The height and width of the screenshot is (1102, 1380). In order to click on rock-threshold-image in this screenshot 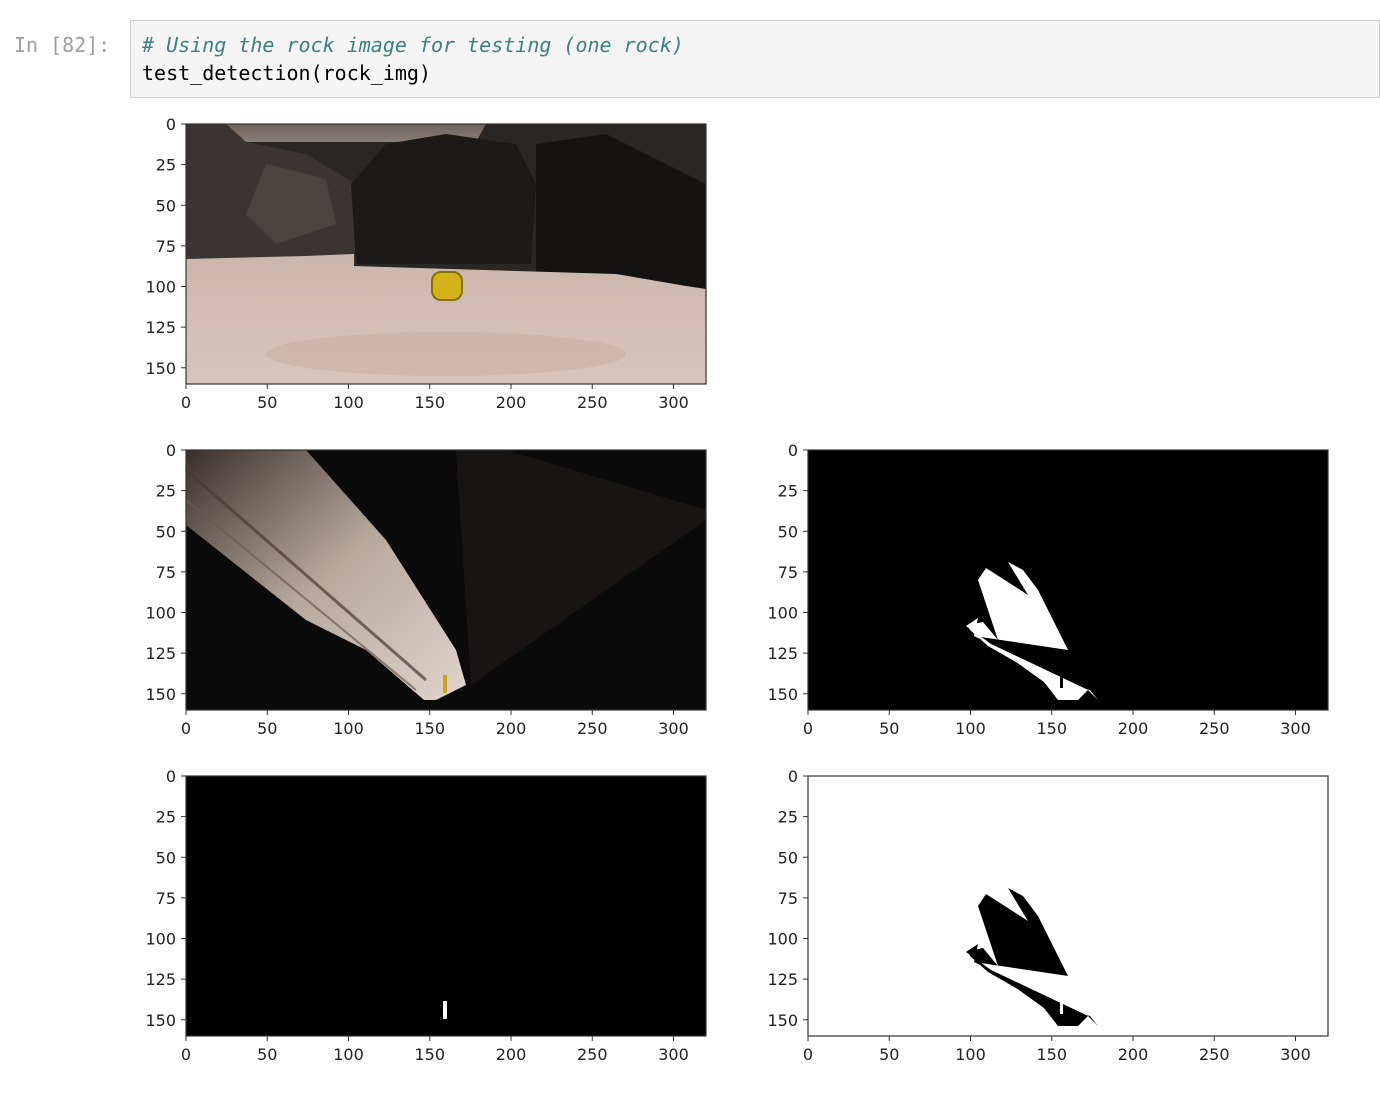, I will do `click(446, 906)`.